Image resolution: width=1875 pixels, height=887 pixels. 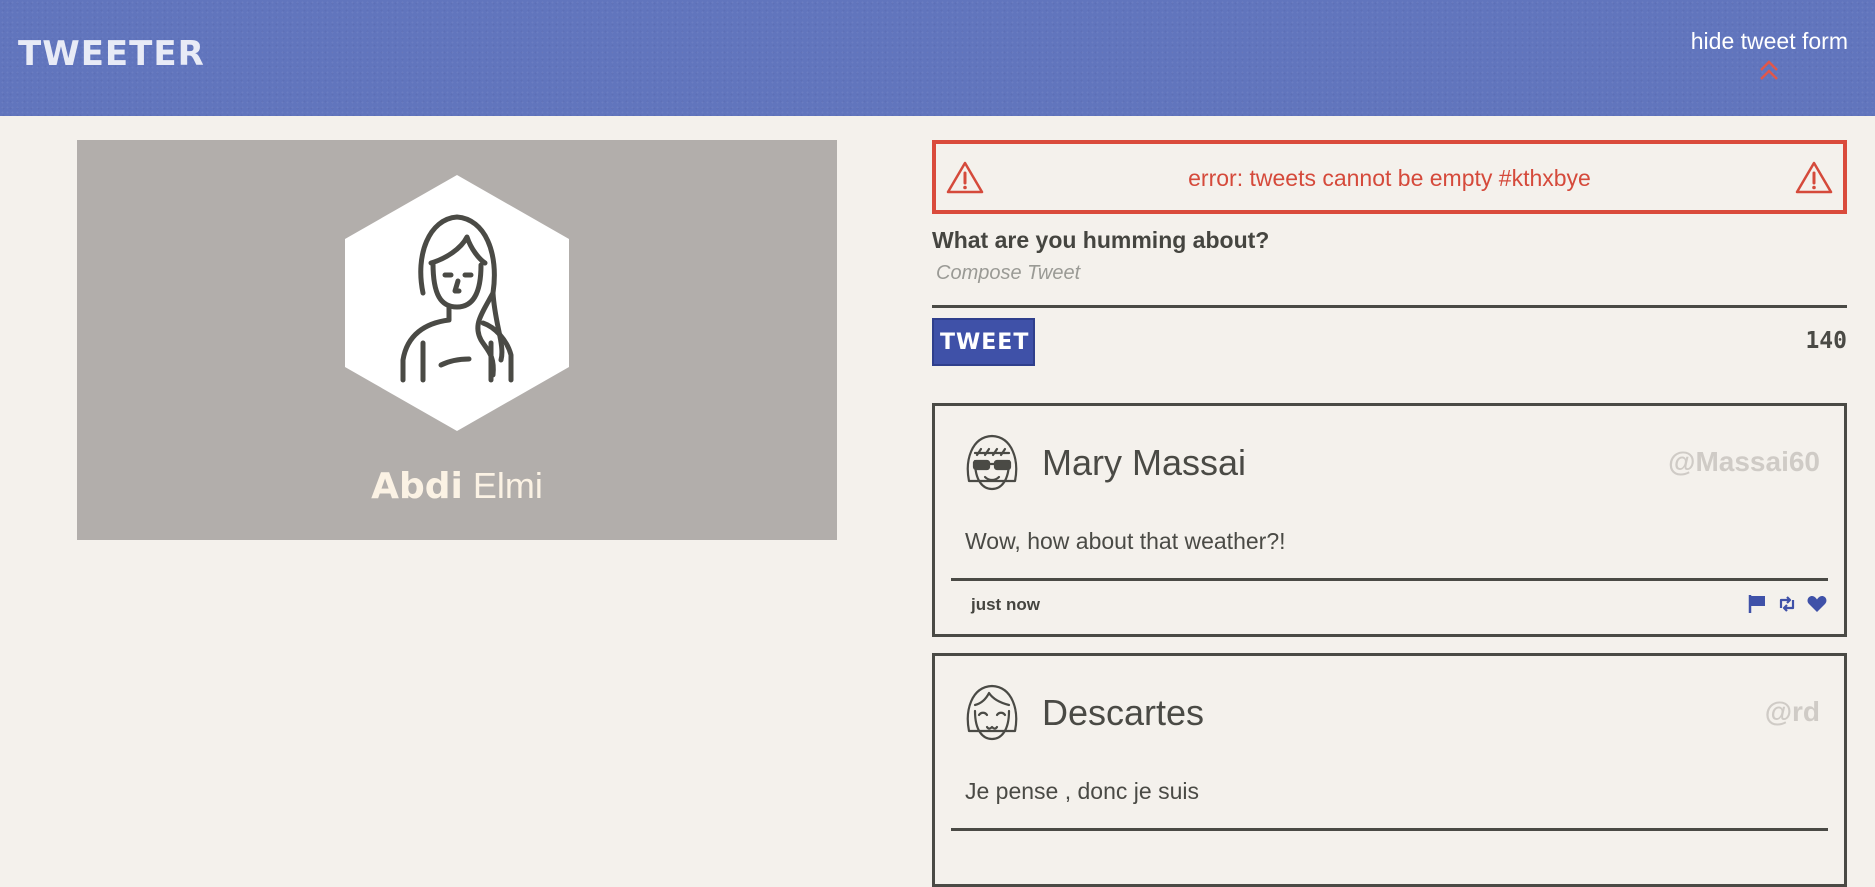 I want to click on tweet-text: Je pense , donc je suis, so click(x=1082, y=791).